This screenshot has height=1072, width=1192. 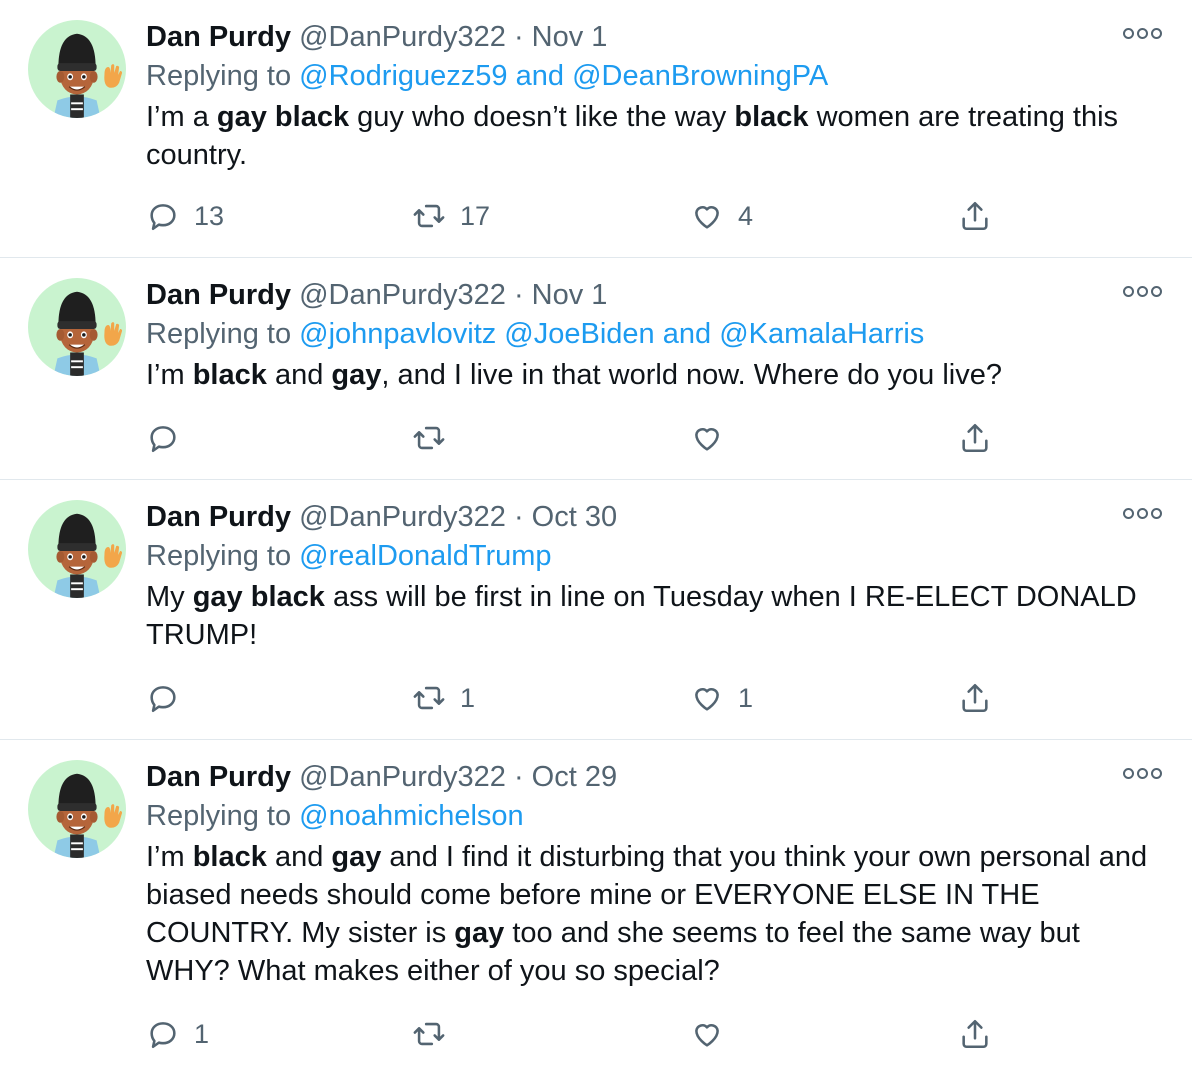 What do you see at coordinates (169, 857) in the screenshot?
I see `text-segment: I’m` at bounding box center [169, 857].